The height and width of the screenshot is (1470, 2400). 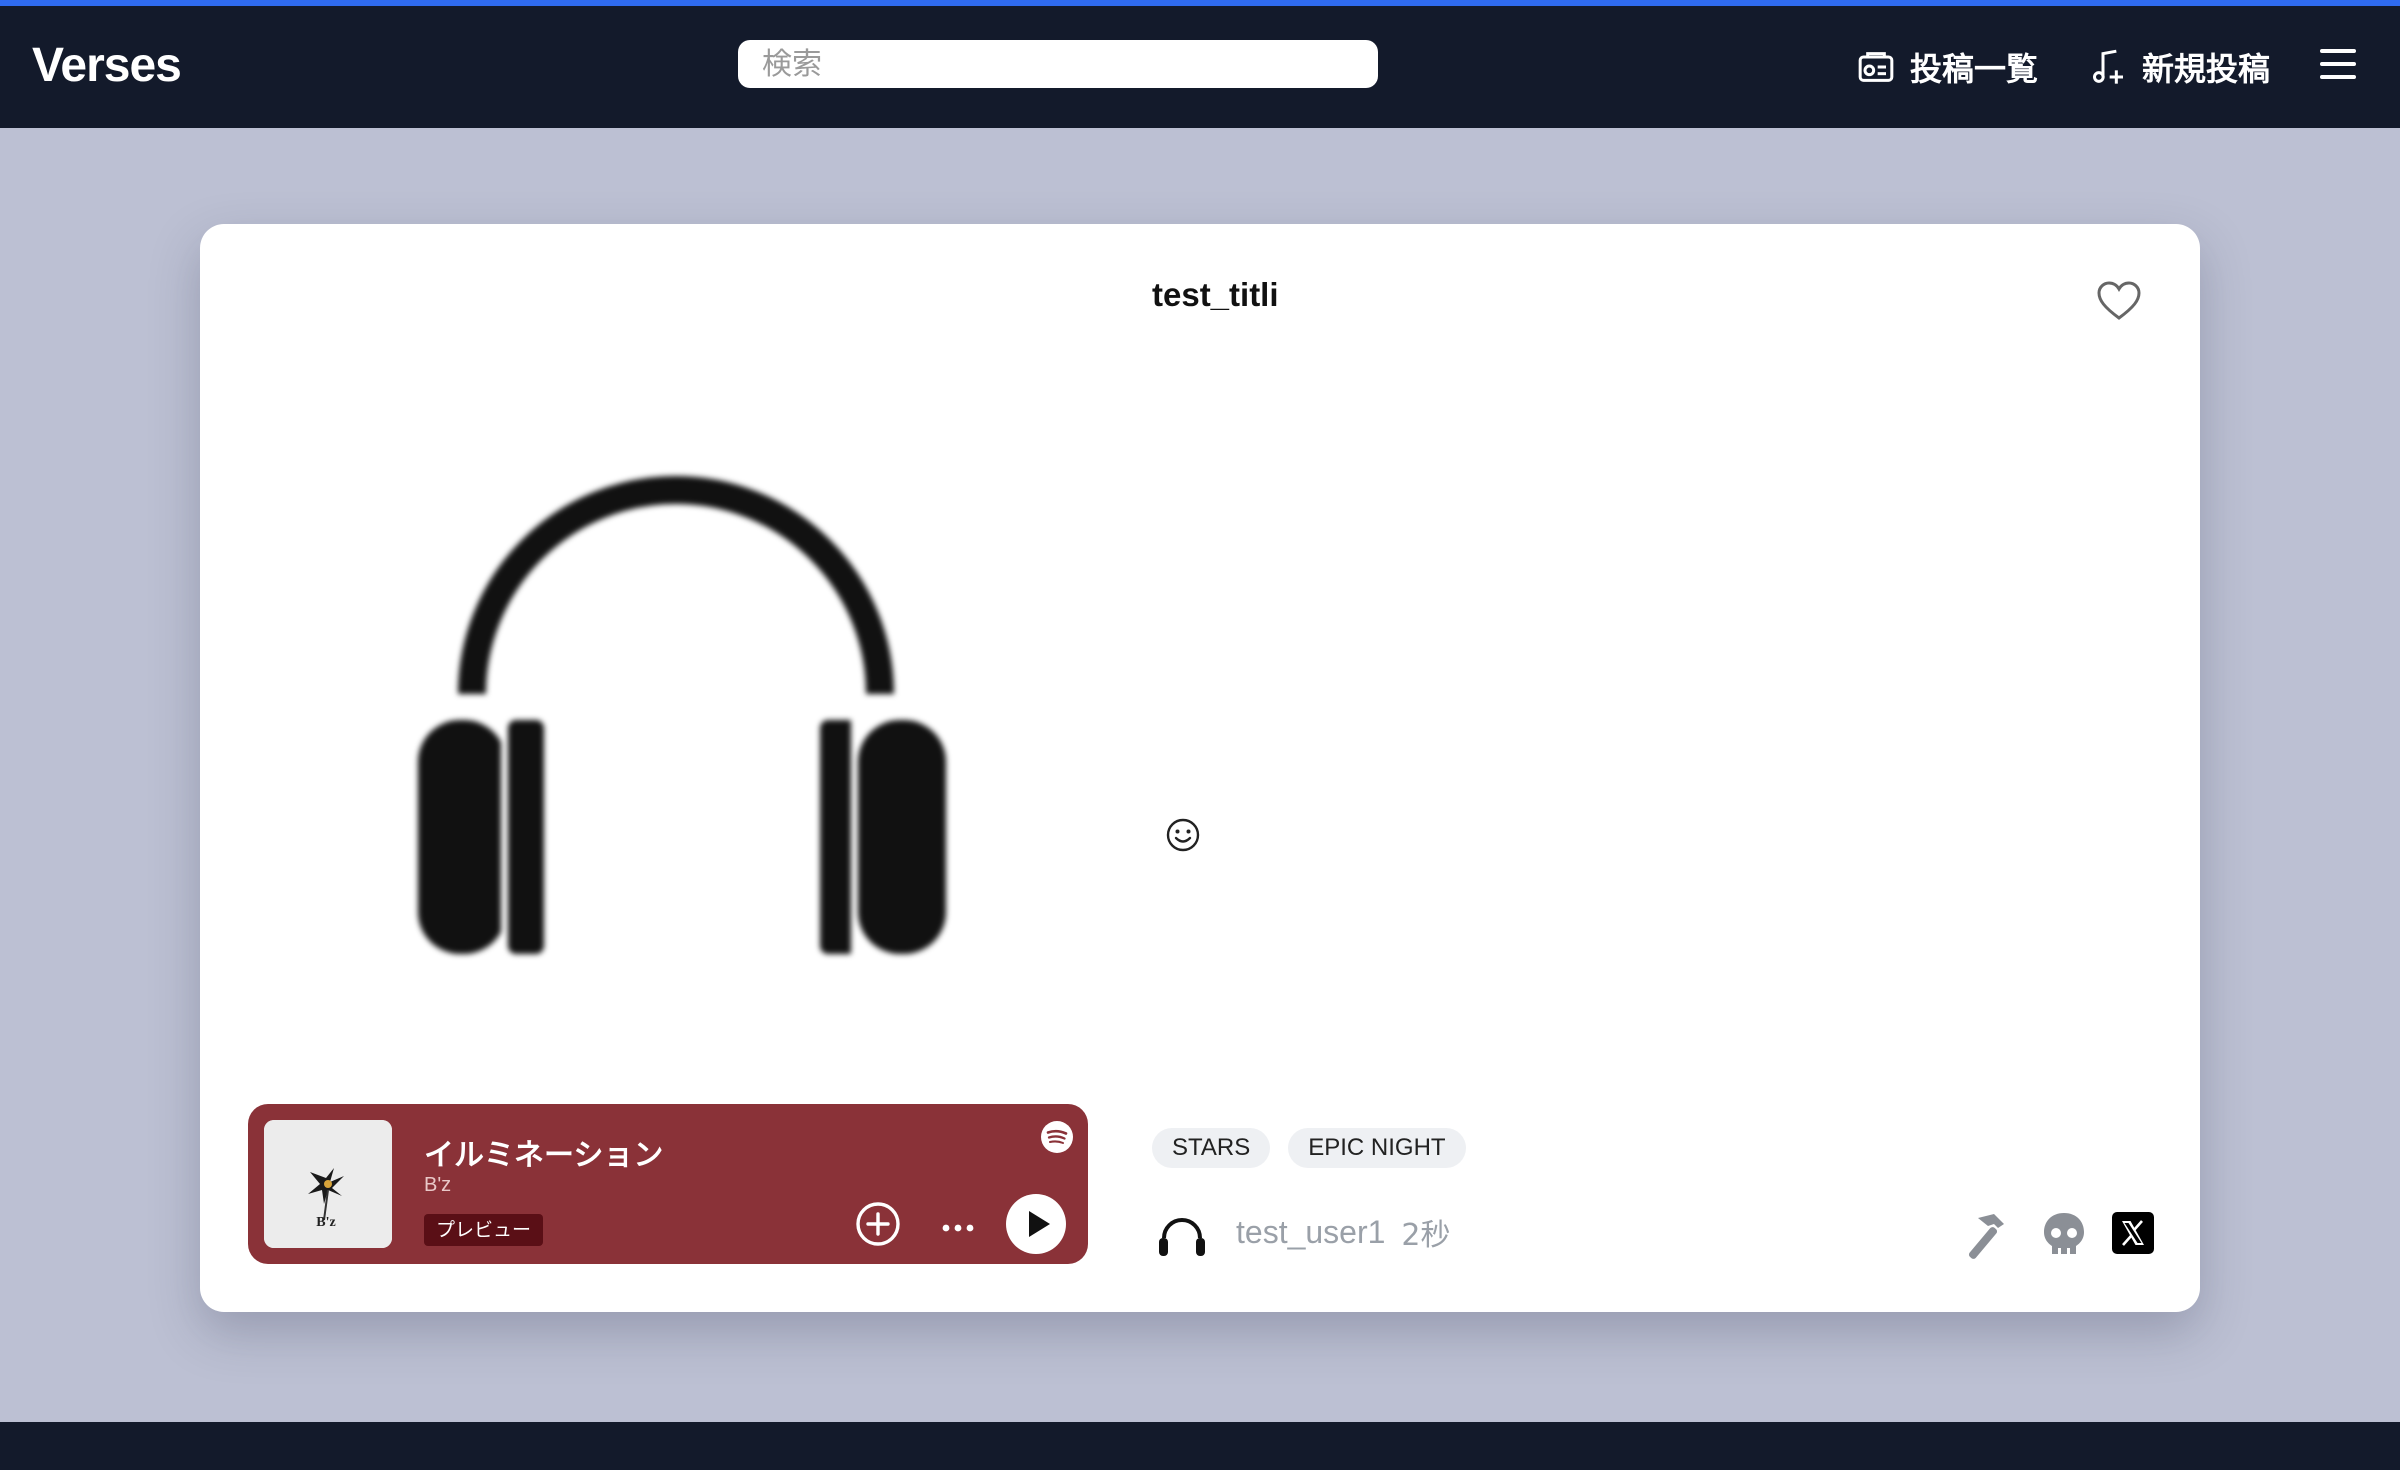 What do you see at coordinates (543, 1152) in the screenshot?
I see `track-title: イルミネーション` at bounding box center [543, 1152].